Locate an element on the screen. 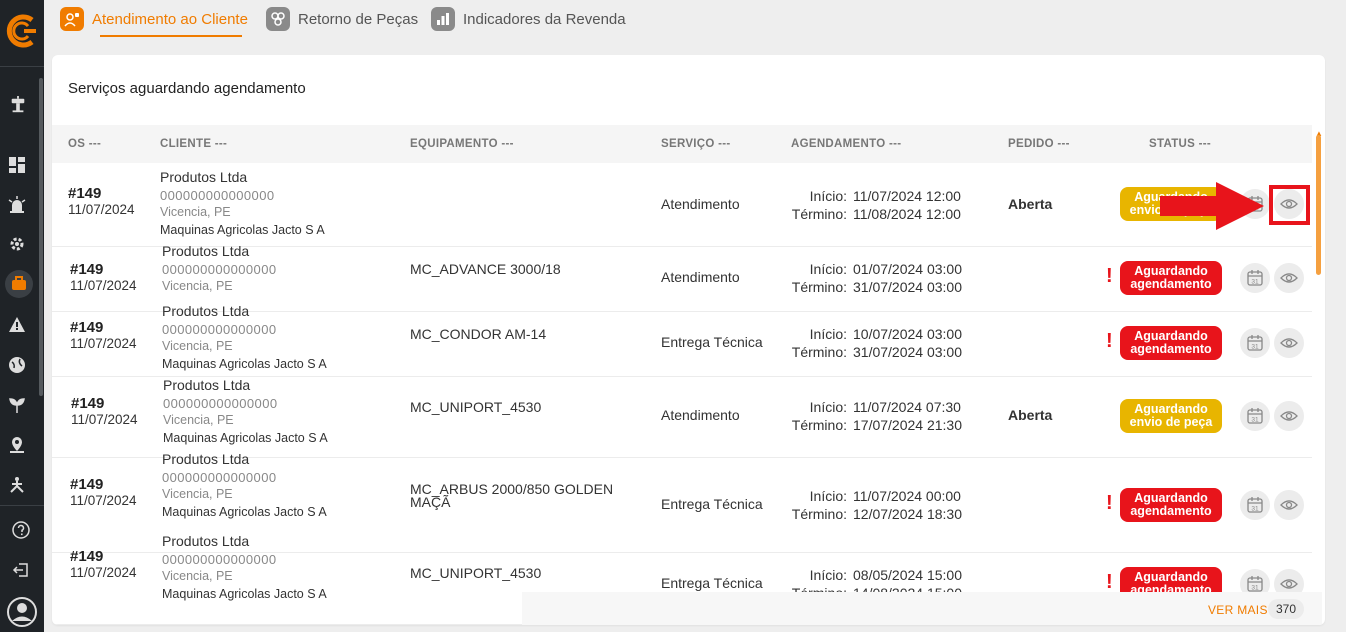  end-datetime: 11/08/2024 12:00 is located at coordinates (907, 214).